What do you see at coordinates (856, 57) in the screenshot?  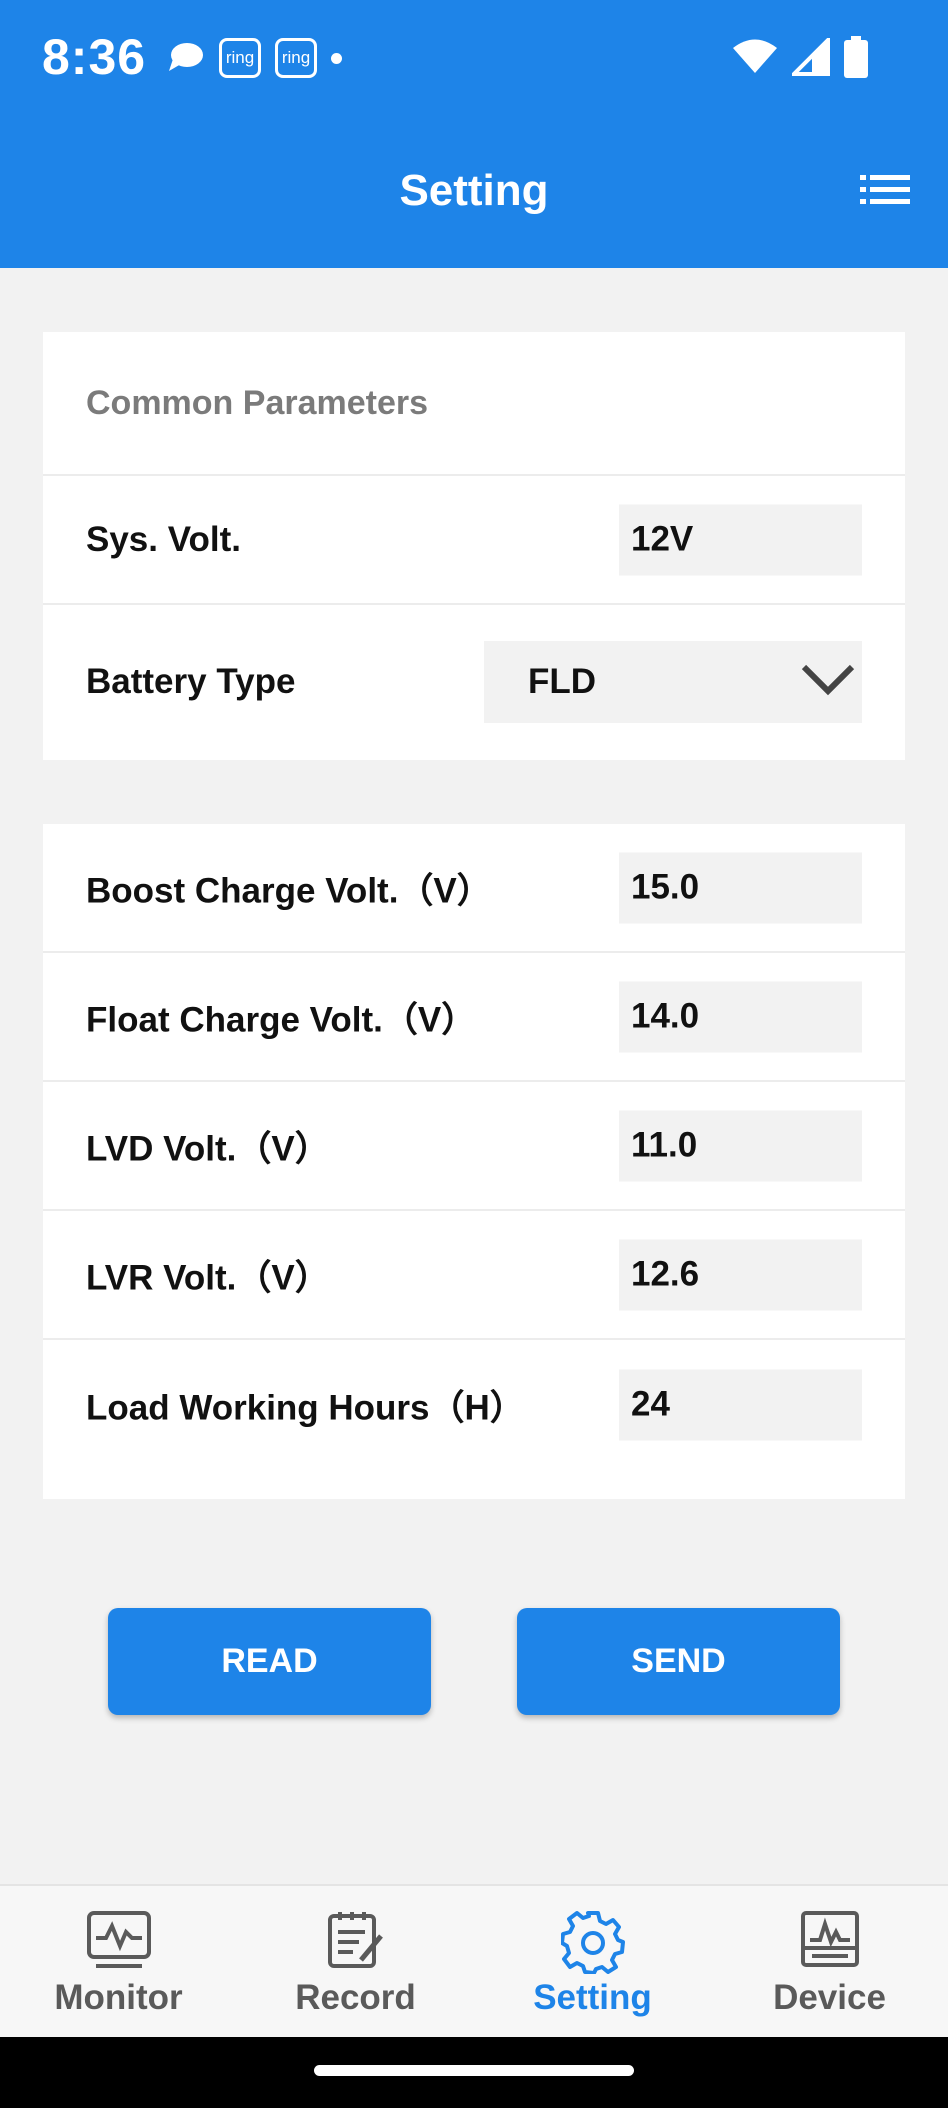 I see `battery-icon` at bounding box center [856, 57].